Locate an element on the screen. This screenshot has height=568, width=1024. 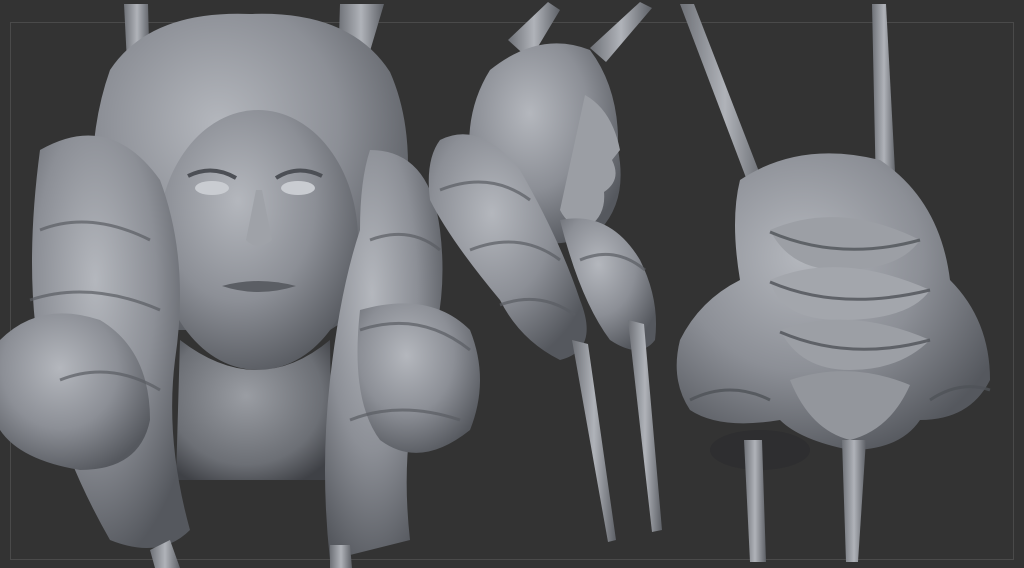
back-spike-right is located at coordinates (854, 501).